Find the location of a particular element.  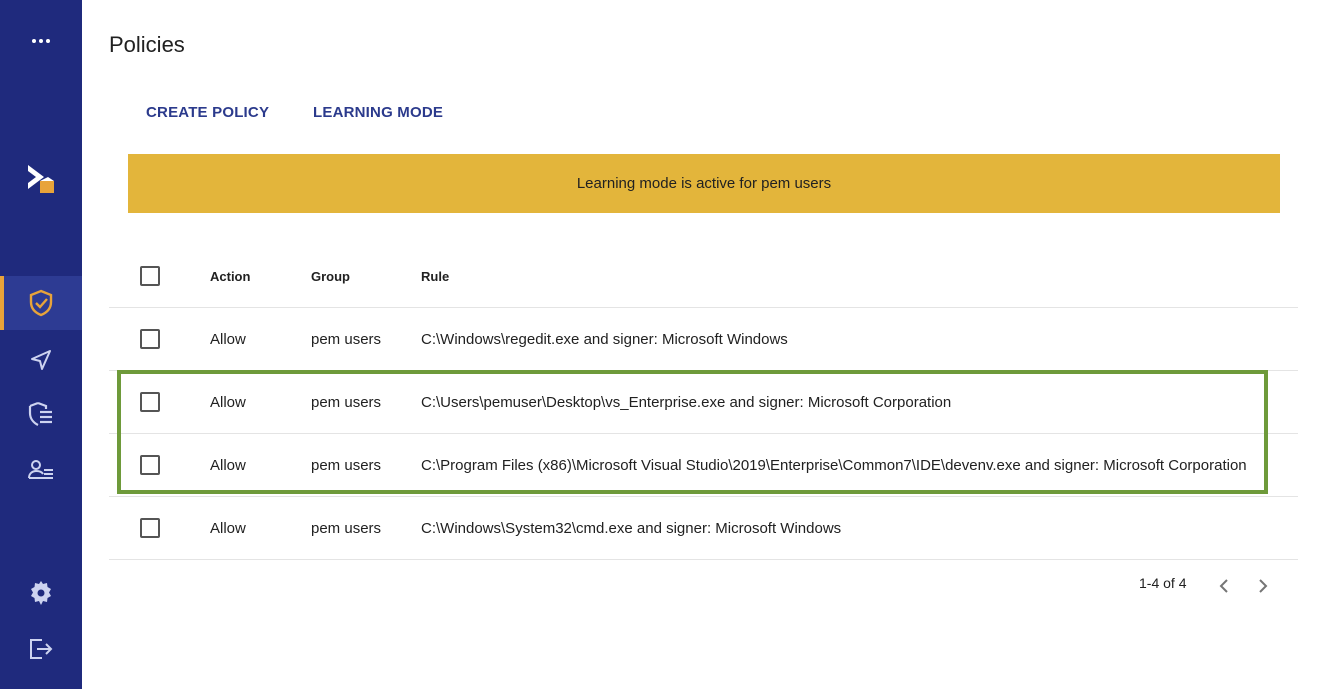

learning-mode-banner: Learning mode is active for pem users is located at coordinates (704, 183).